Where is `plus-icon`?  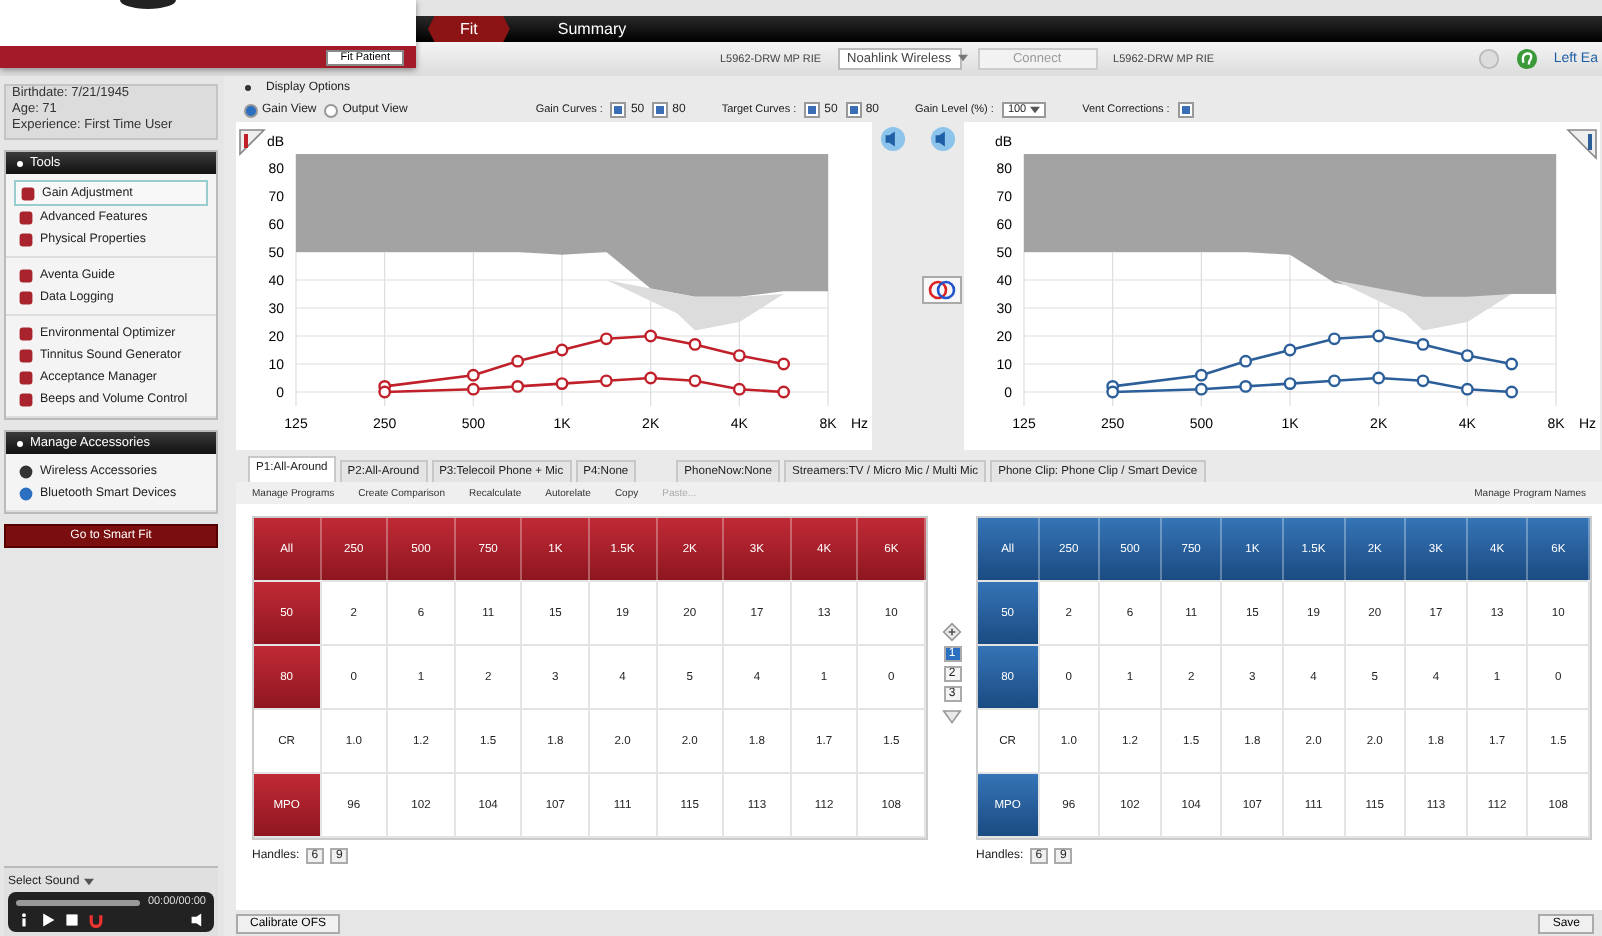 plus-icon is located at coordinates (952, 631).